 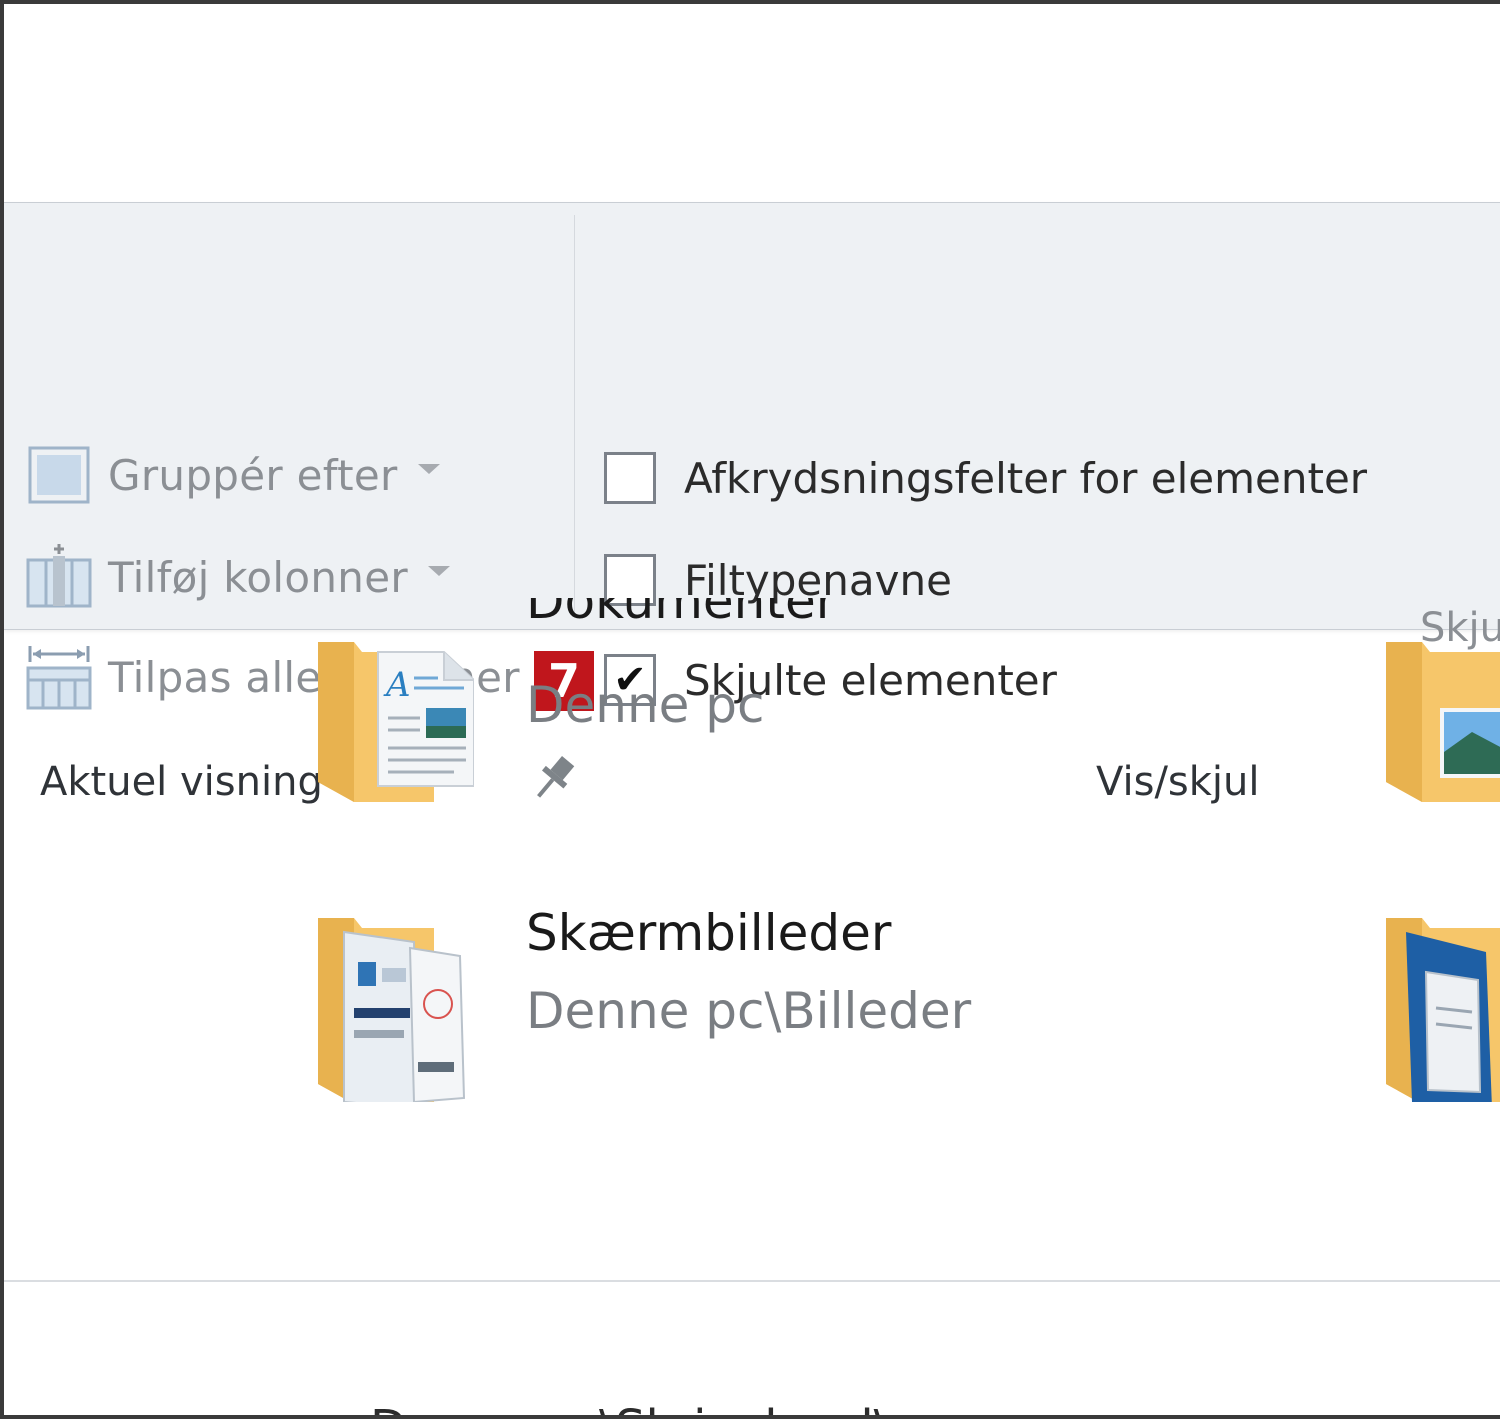 I want to click on fit-columns-icon, so click(x=59, y=678).